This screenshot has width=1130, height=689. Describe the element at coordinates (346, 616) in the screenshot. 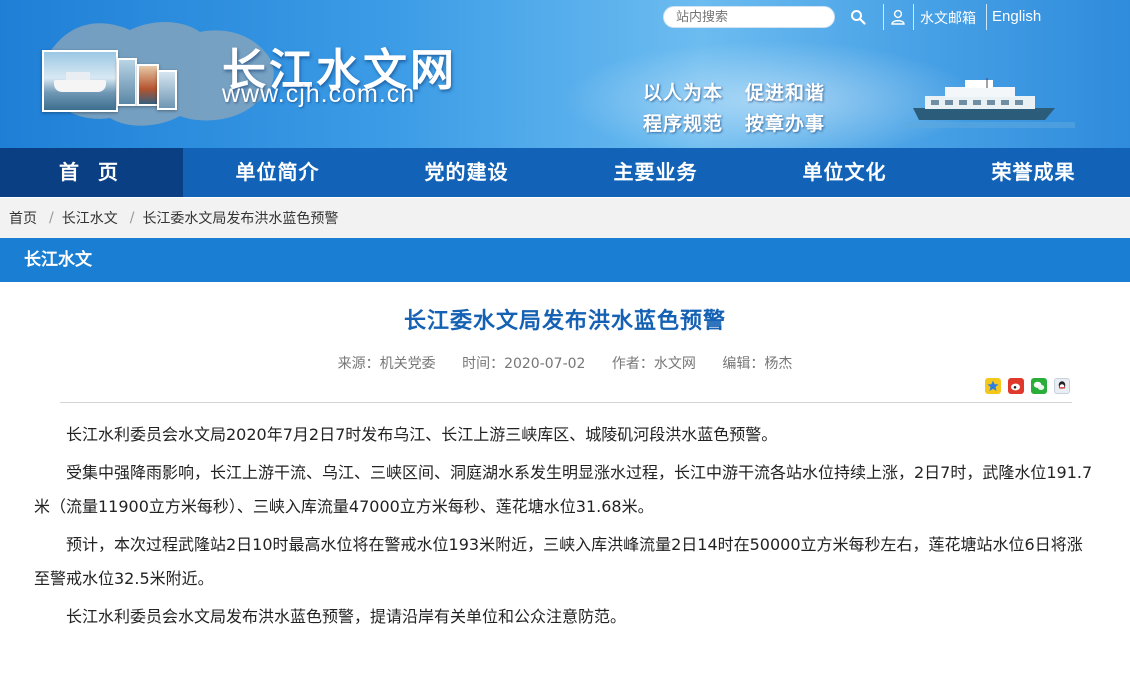

I see `article-paragraph: 长江水利委员会水文局发布洪水蓝色预警，提请沿岸有关单位和公众注意防范。` at that location.